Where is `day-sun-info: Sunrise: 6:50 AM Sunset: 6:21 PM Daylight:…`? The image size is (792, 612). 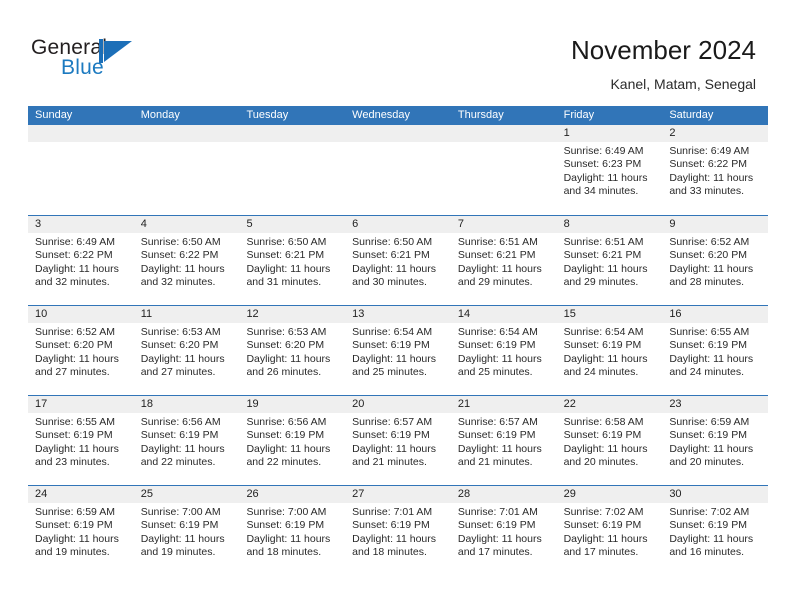 day-sun-info: Sunrise: 6:50 AM Sunset: 6:21 PM Daylight:… is located at coordinates (398, 261).